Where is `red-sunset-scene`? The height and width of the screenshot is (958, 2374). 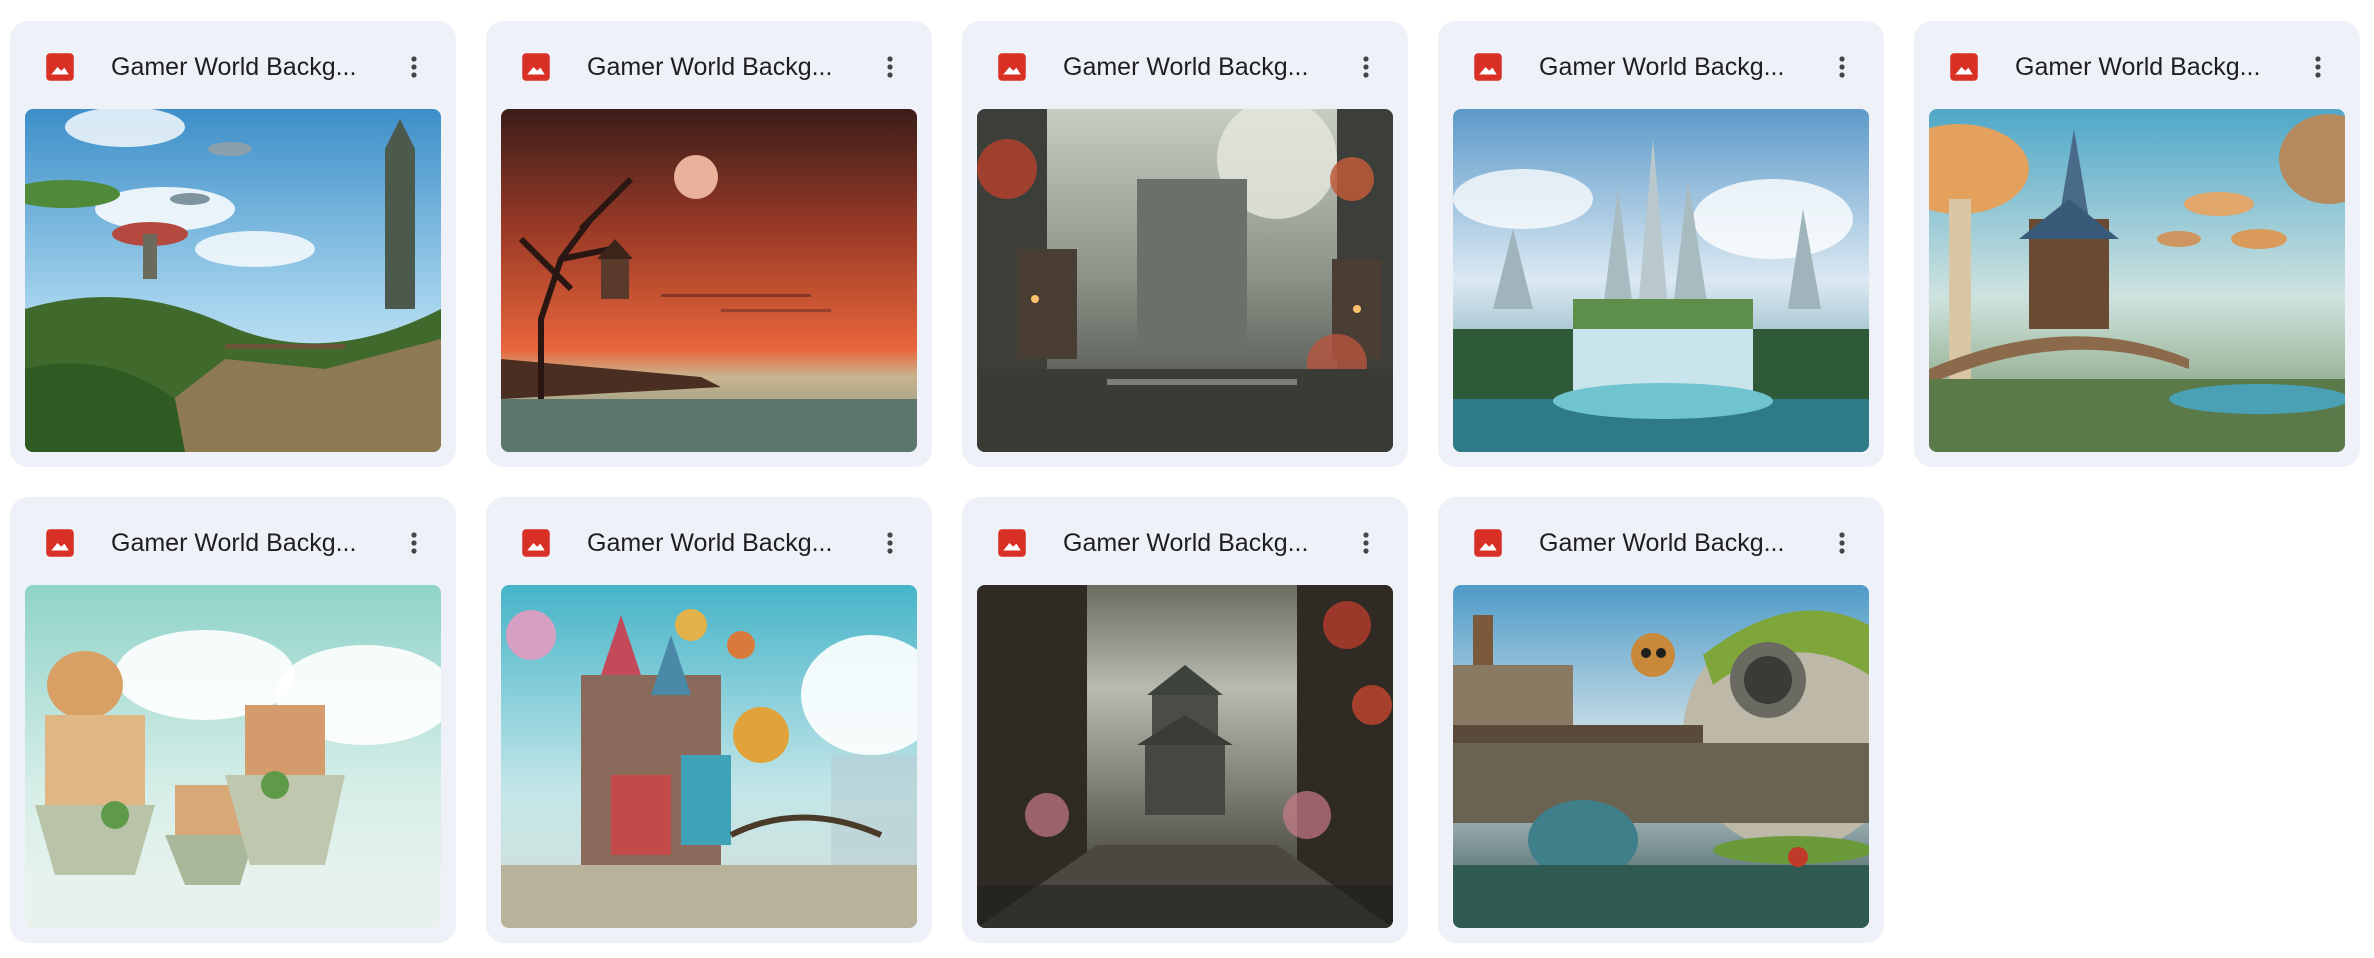
red-sunset-scene is located at coordinates (709, 280).